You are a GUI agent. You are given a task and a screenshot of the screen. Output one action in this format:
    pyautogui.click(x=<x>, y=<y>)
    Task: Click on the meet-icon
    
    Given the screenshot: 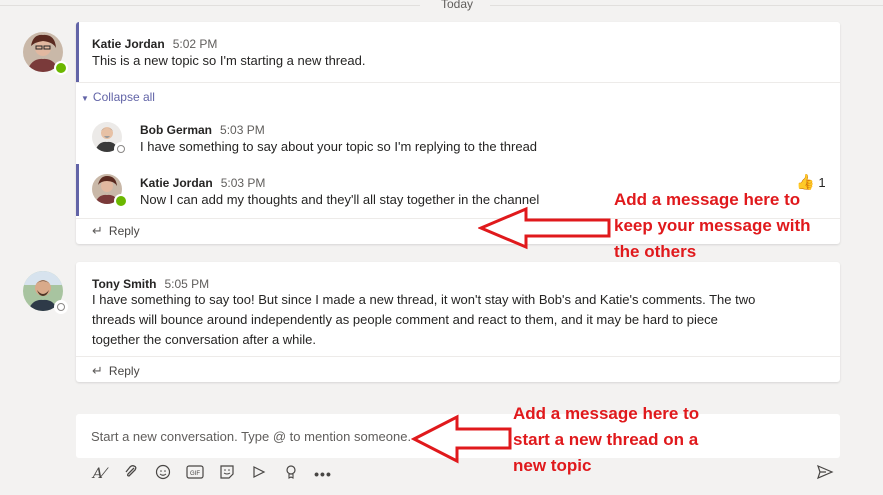 What is the action you would take?
    pyautogui.click(x=259, y=474)
    